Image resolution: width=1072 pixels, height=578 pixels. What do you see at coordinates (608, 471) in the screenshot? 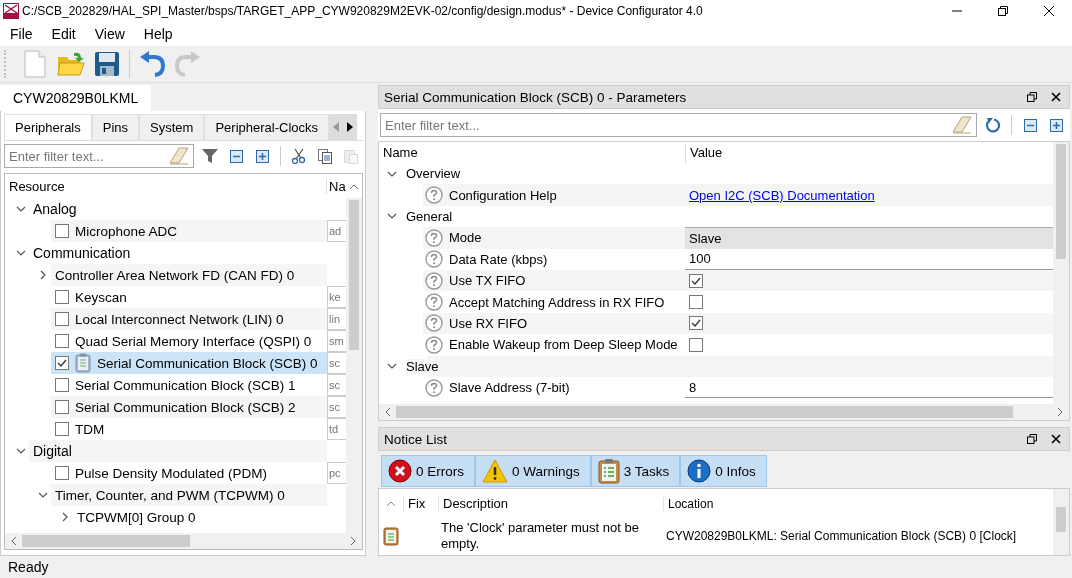
I see `clipboard-icon` at bounding box center [608, 471].